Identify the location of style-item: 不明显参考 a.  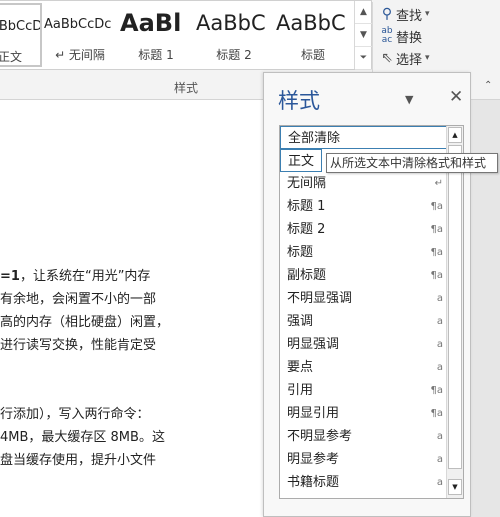
(363, 436).